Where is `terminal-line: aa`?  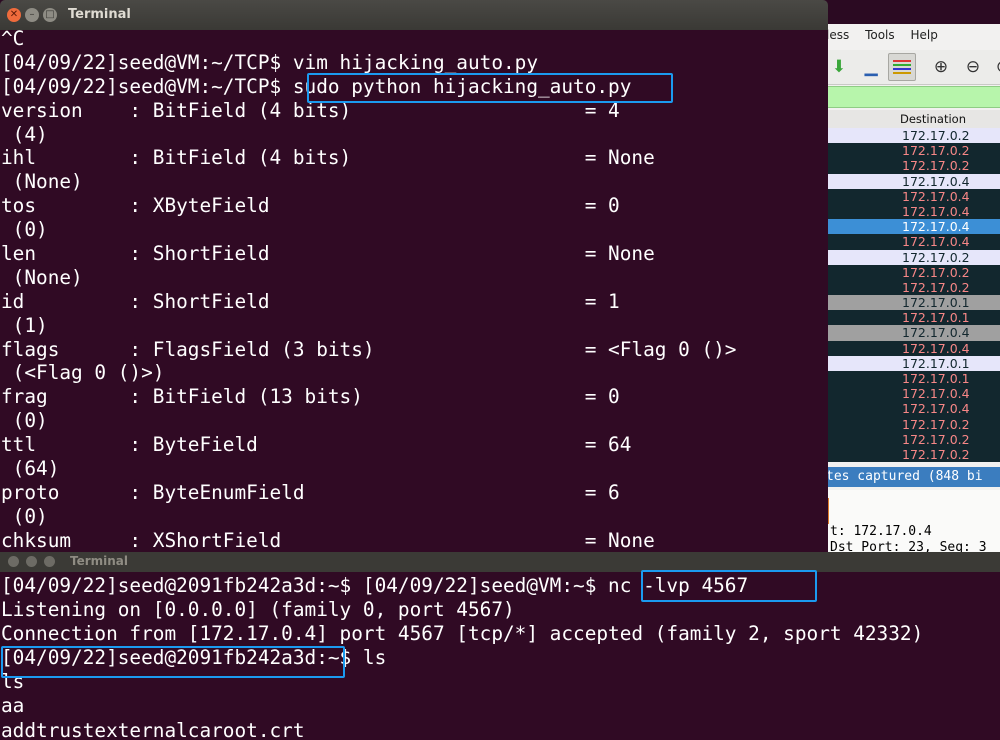
terminal-line: aa is located at coordinates (13, 706).